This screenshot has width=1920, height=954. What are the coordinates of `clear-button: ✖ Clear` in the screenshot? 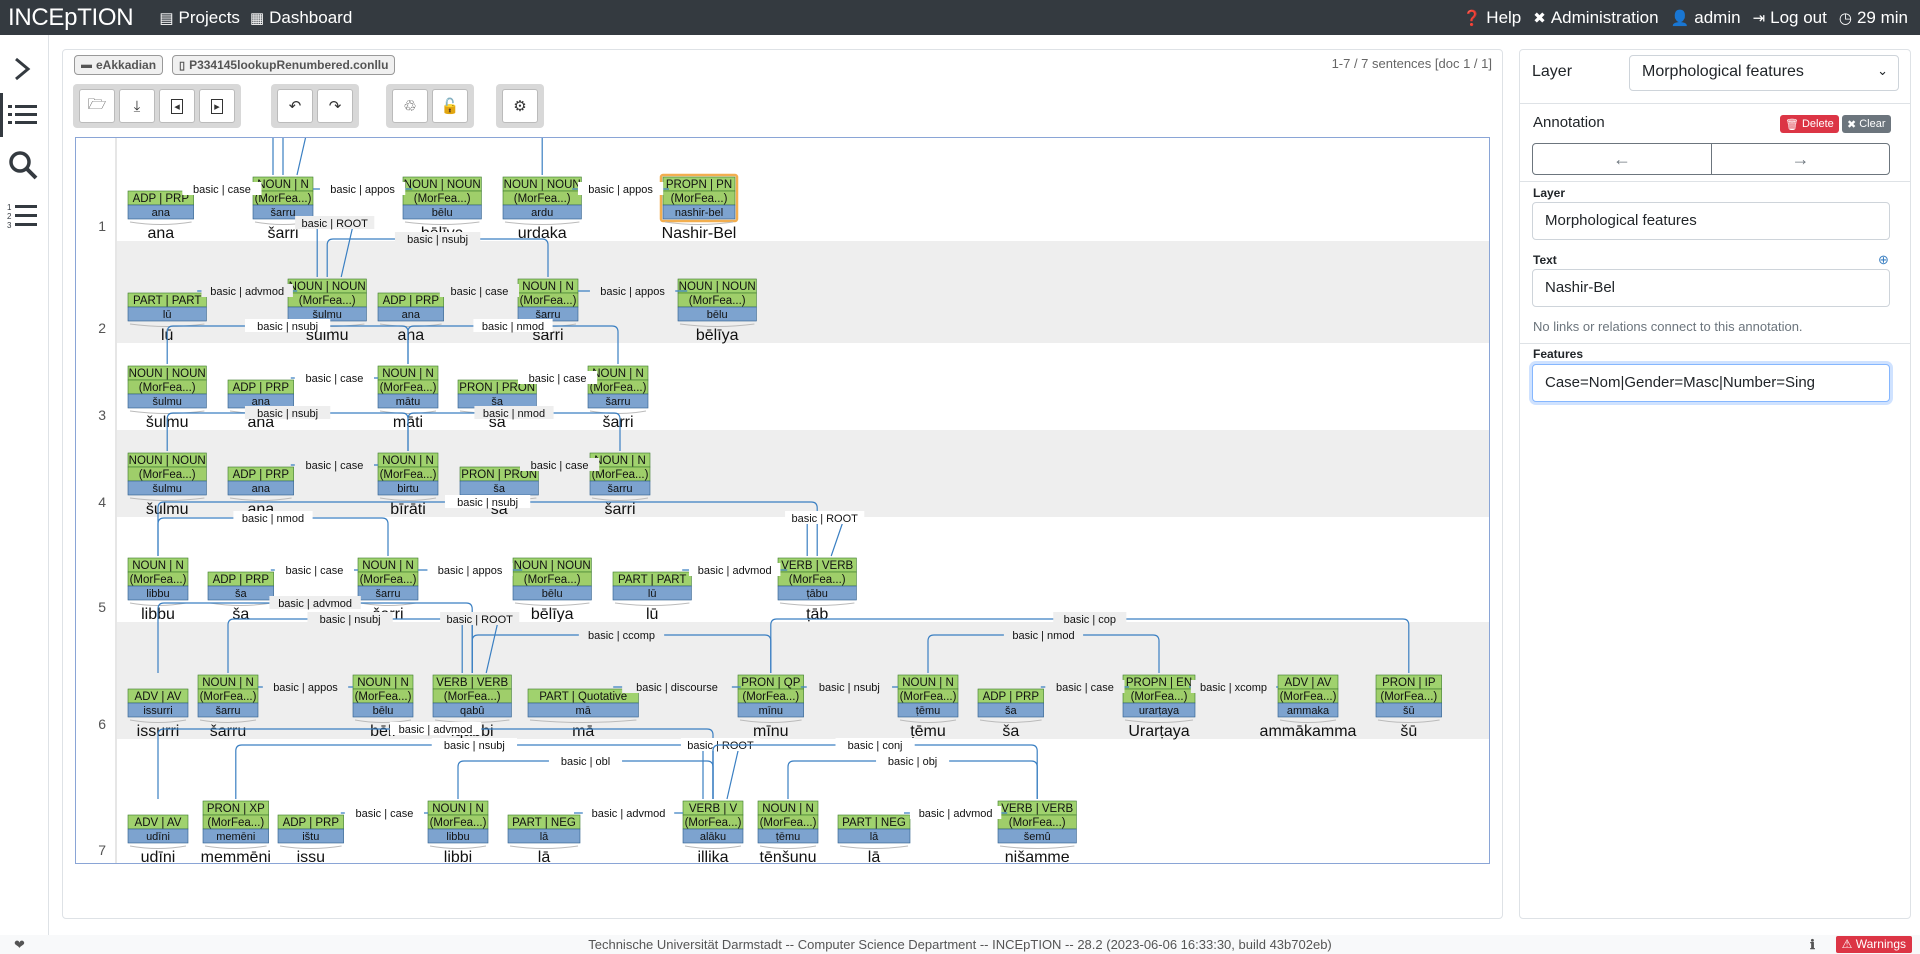 It's located at (1866, 124).